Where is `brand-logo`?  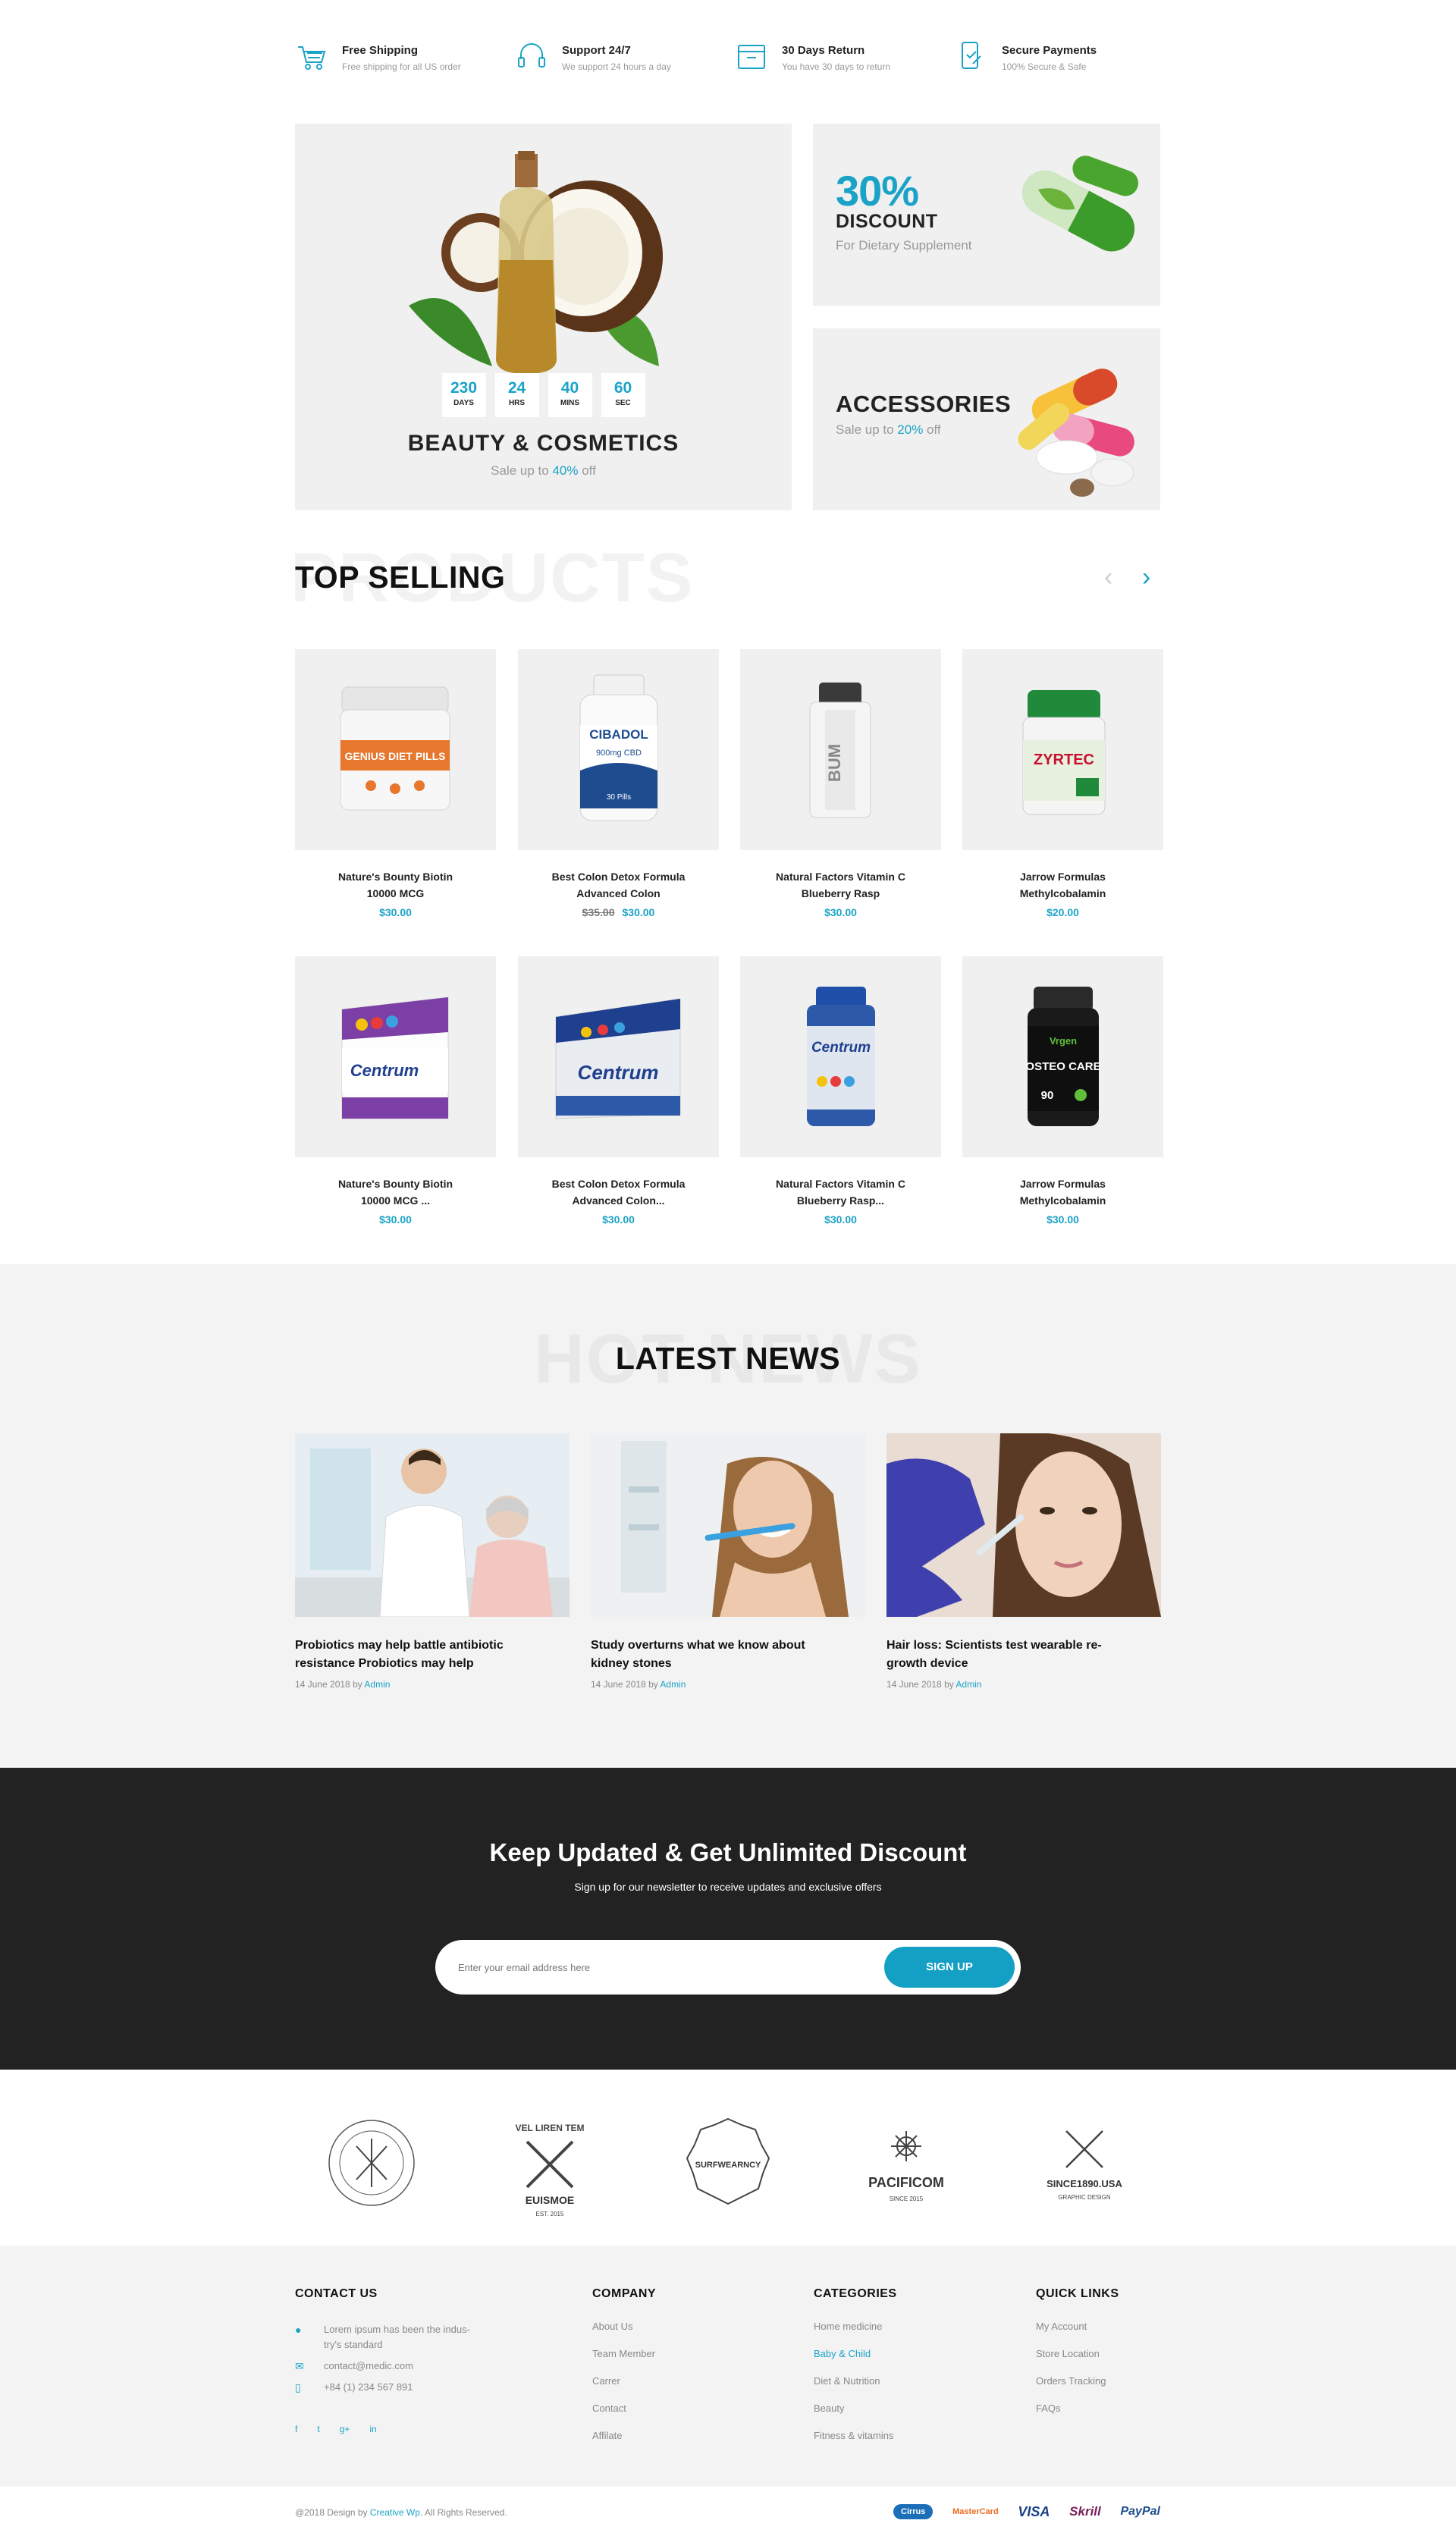 brand-logo is located at coordinates (371, 2165).